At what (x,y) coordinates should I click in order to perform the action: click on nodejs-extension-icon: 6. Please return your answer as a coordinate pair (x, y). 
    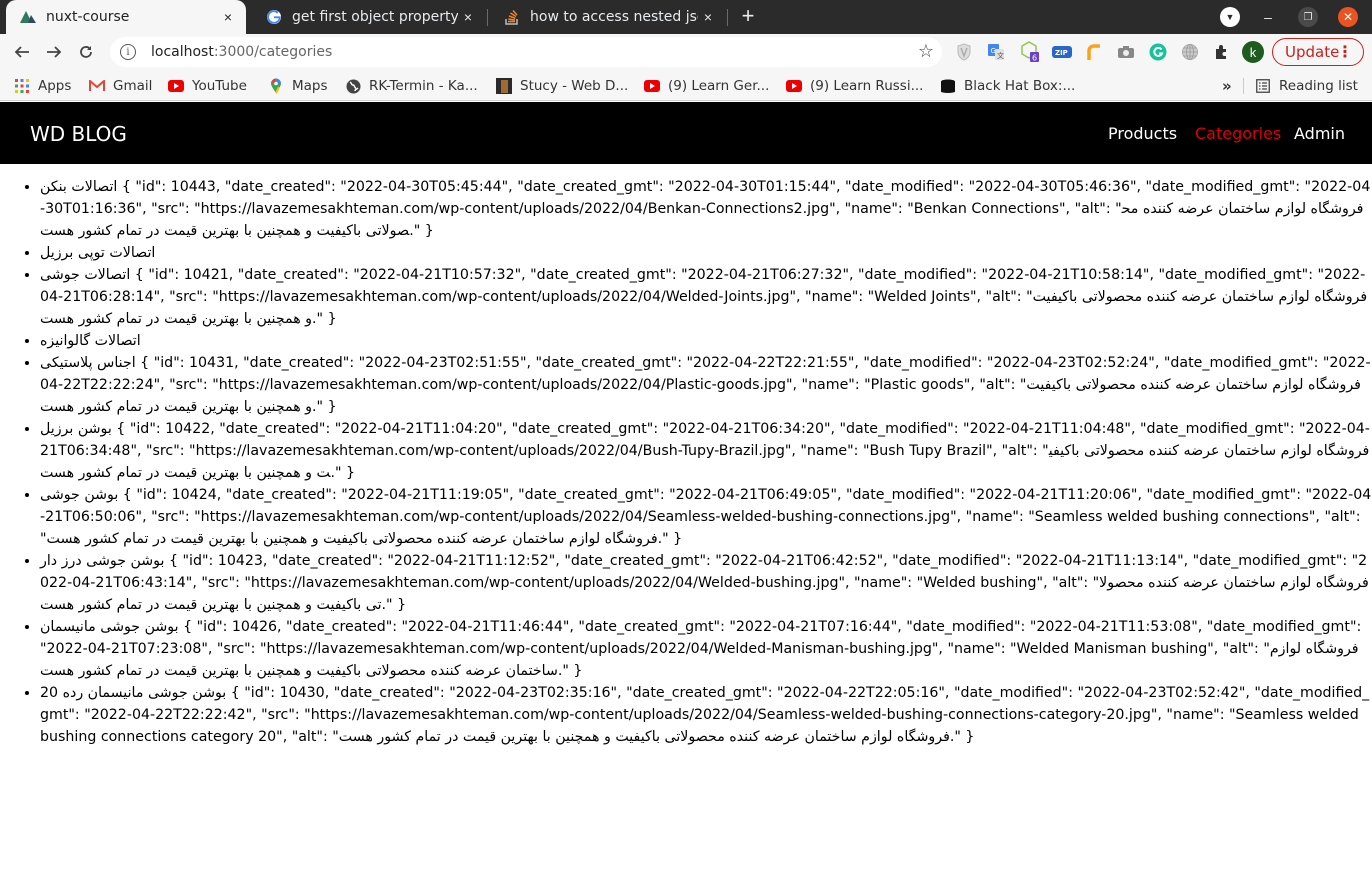
    Looking at the image, I should click on (1030, 52).